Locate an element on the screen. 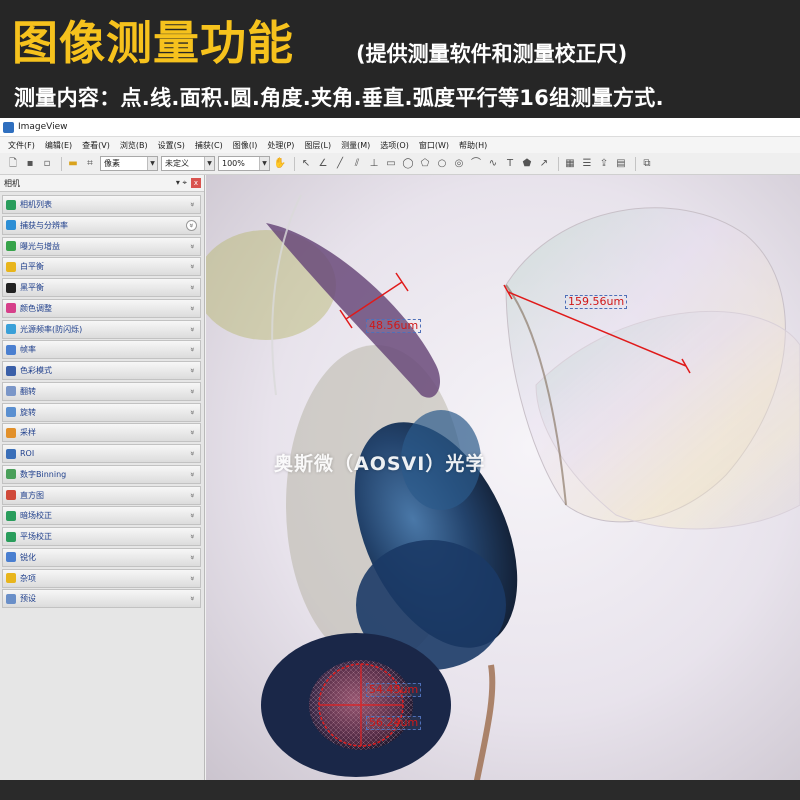 Image resolution: width=800 pixels, height=800 pixels. panel-section-item: 相机列表 » is located at coordinates (101, 204).